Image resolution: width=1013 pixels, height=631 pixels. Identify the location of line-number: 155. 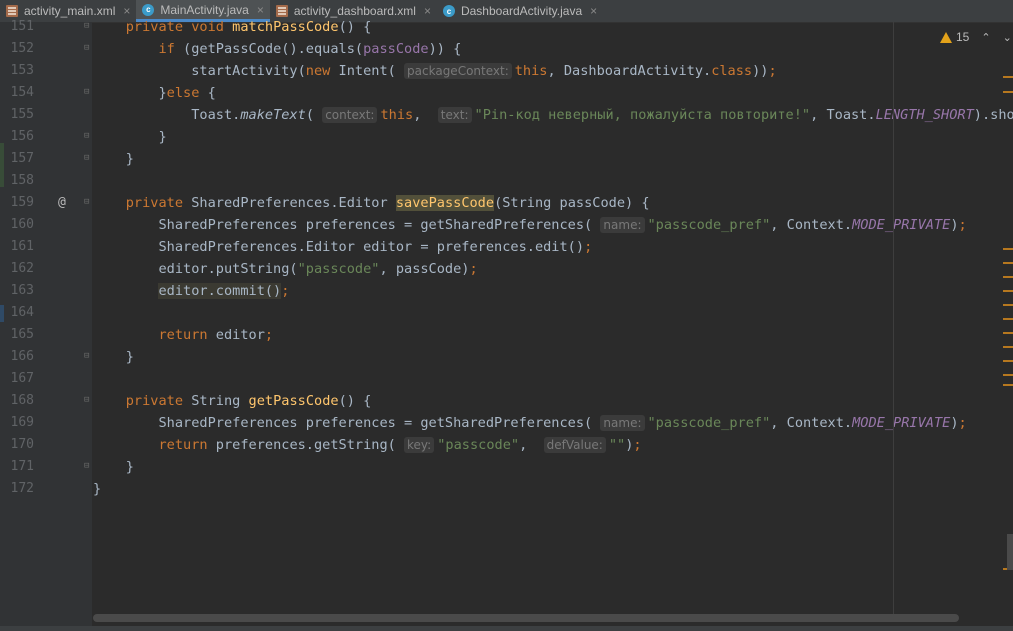
(17, 115).